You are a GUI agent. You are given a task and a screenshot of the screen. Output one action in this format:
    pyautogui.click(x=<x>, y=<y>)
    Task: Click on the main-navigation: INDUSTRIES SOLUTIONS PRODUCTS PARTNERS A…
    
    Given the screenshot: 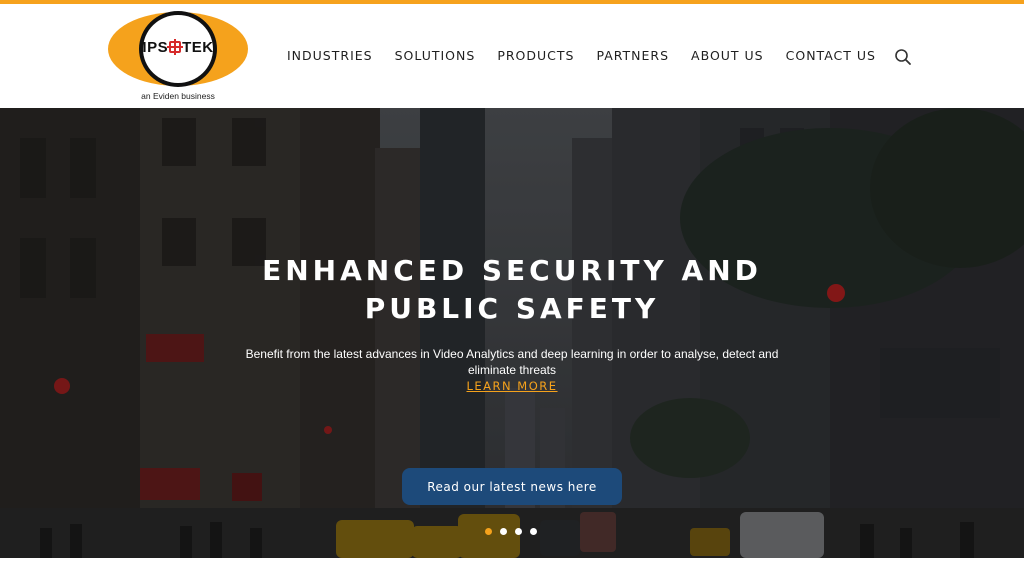 What is the action you would take?
    pyautogui.click(x=581, y=56)
    